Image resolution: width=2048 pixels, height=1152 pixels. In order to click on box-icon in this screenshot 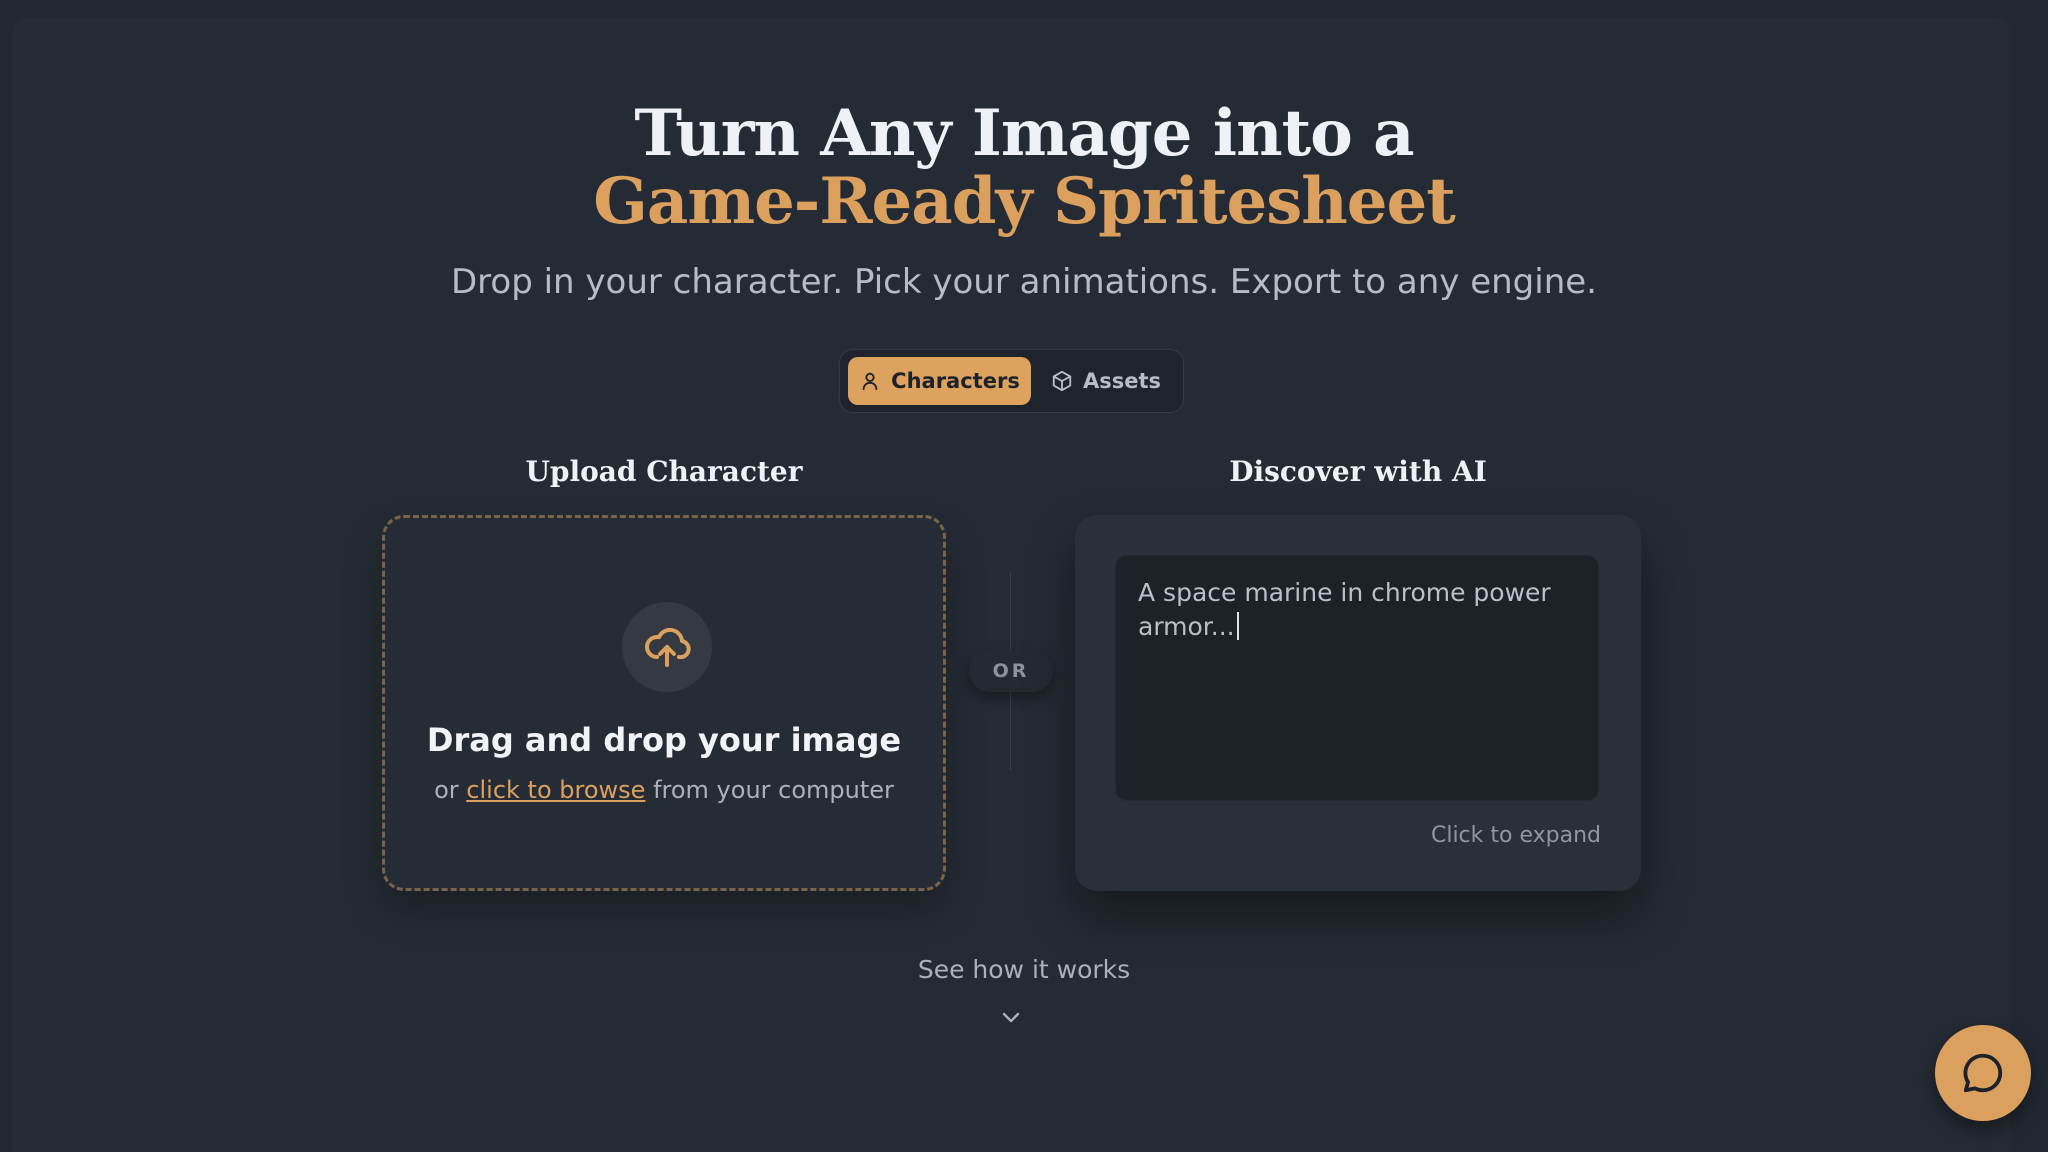, I will do `click(1062, 381)`.